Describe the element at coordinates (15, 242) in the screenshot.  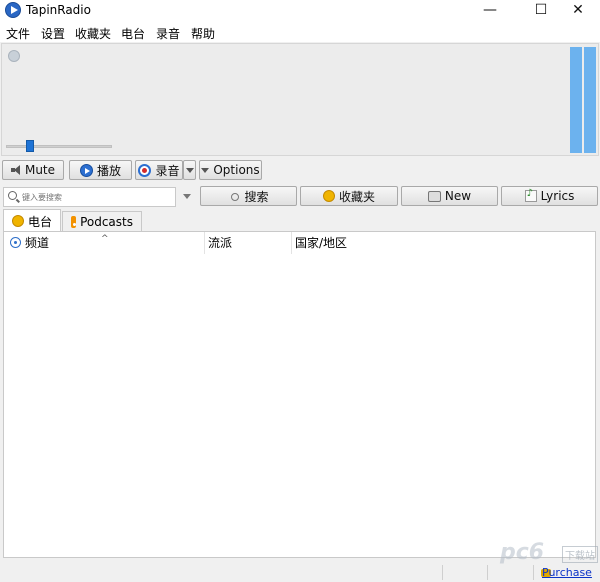
I see `antenna-icon` at that location.